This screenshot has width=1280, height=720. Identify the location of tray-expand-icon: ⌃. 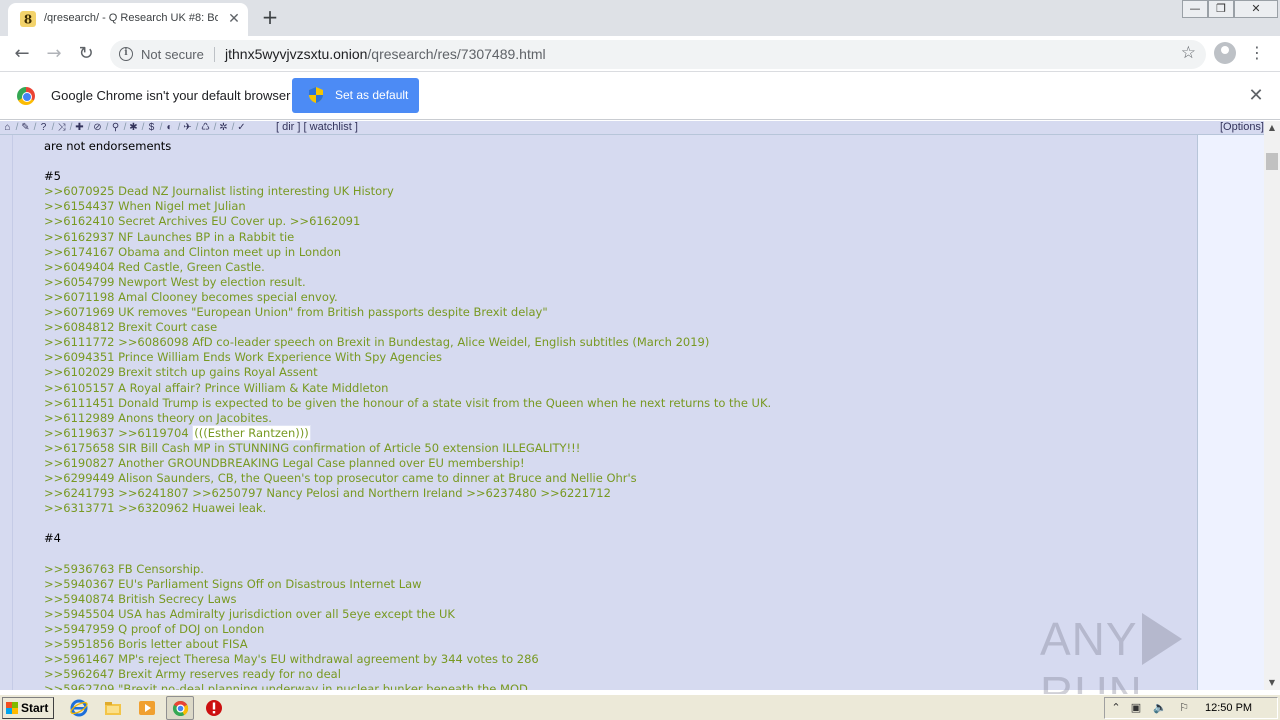
(1116, 708).